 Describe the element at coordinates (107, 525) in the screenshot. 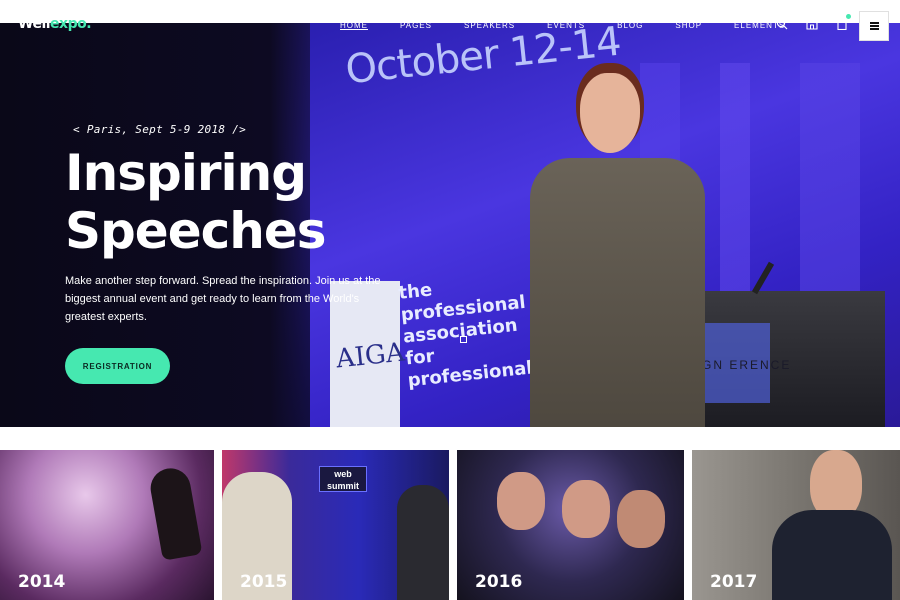

I see `gallery-item-2014: 2014` at that location.